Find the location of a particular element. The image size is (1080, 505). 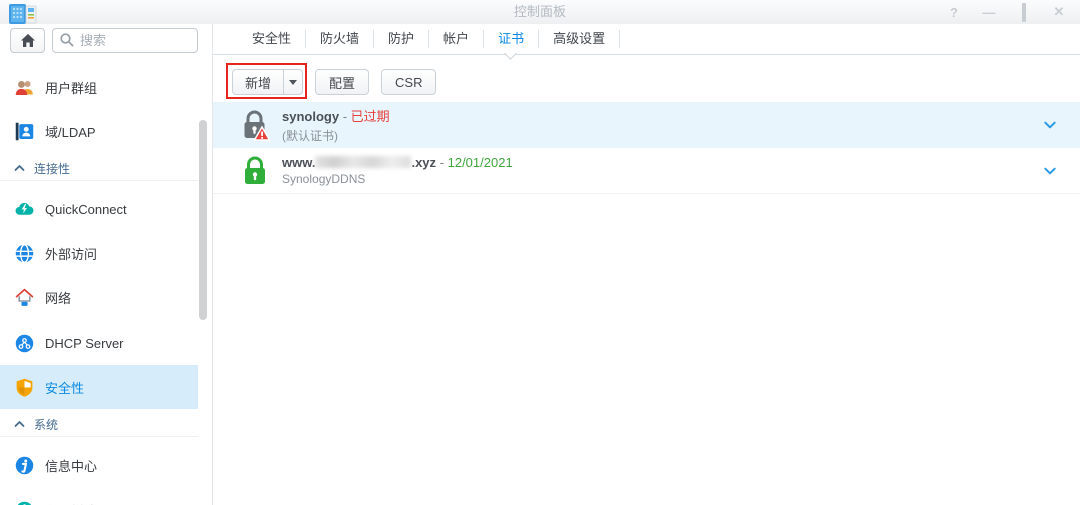

certificate-name-suffix: .xyz is located at coordinates (424, 162).